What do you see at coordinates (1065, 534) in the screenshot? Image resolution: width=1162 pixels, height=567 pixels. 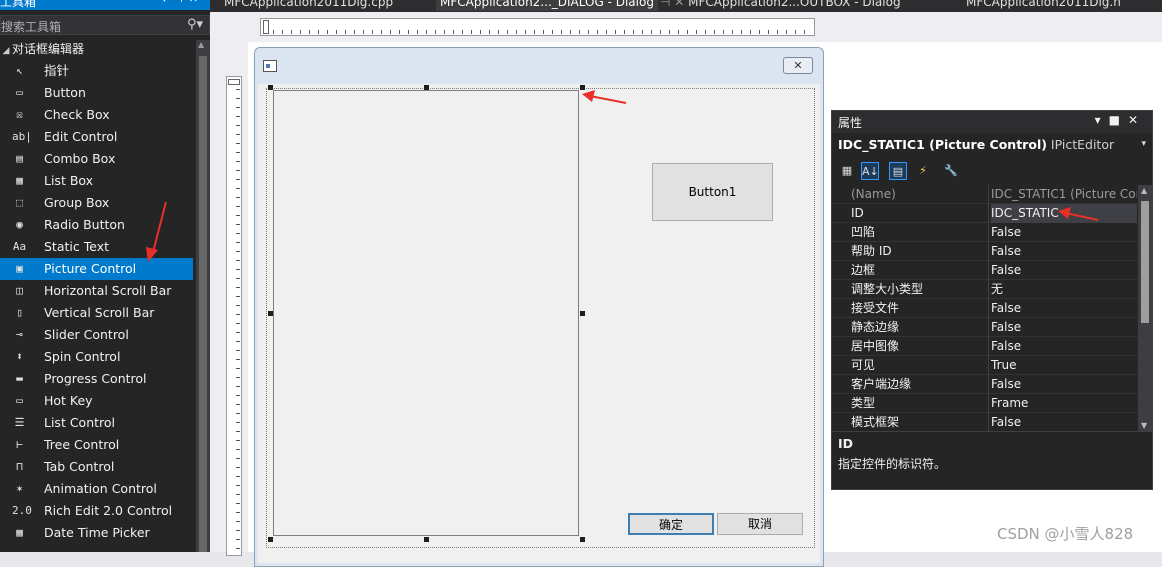 I see `watermark: CSDN @小雪人828` at bounding box center [1065, 534].